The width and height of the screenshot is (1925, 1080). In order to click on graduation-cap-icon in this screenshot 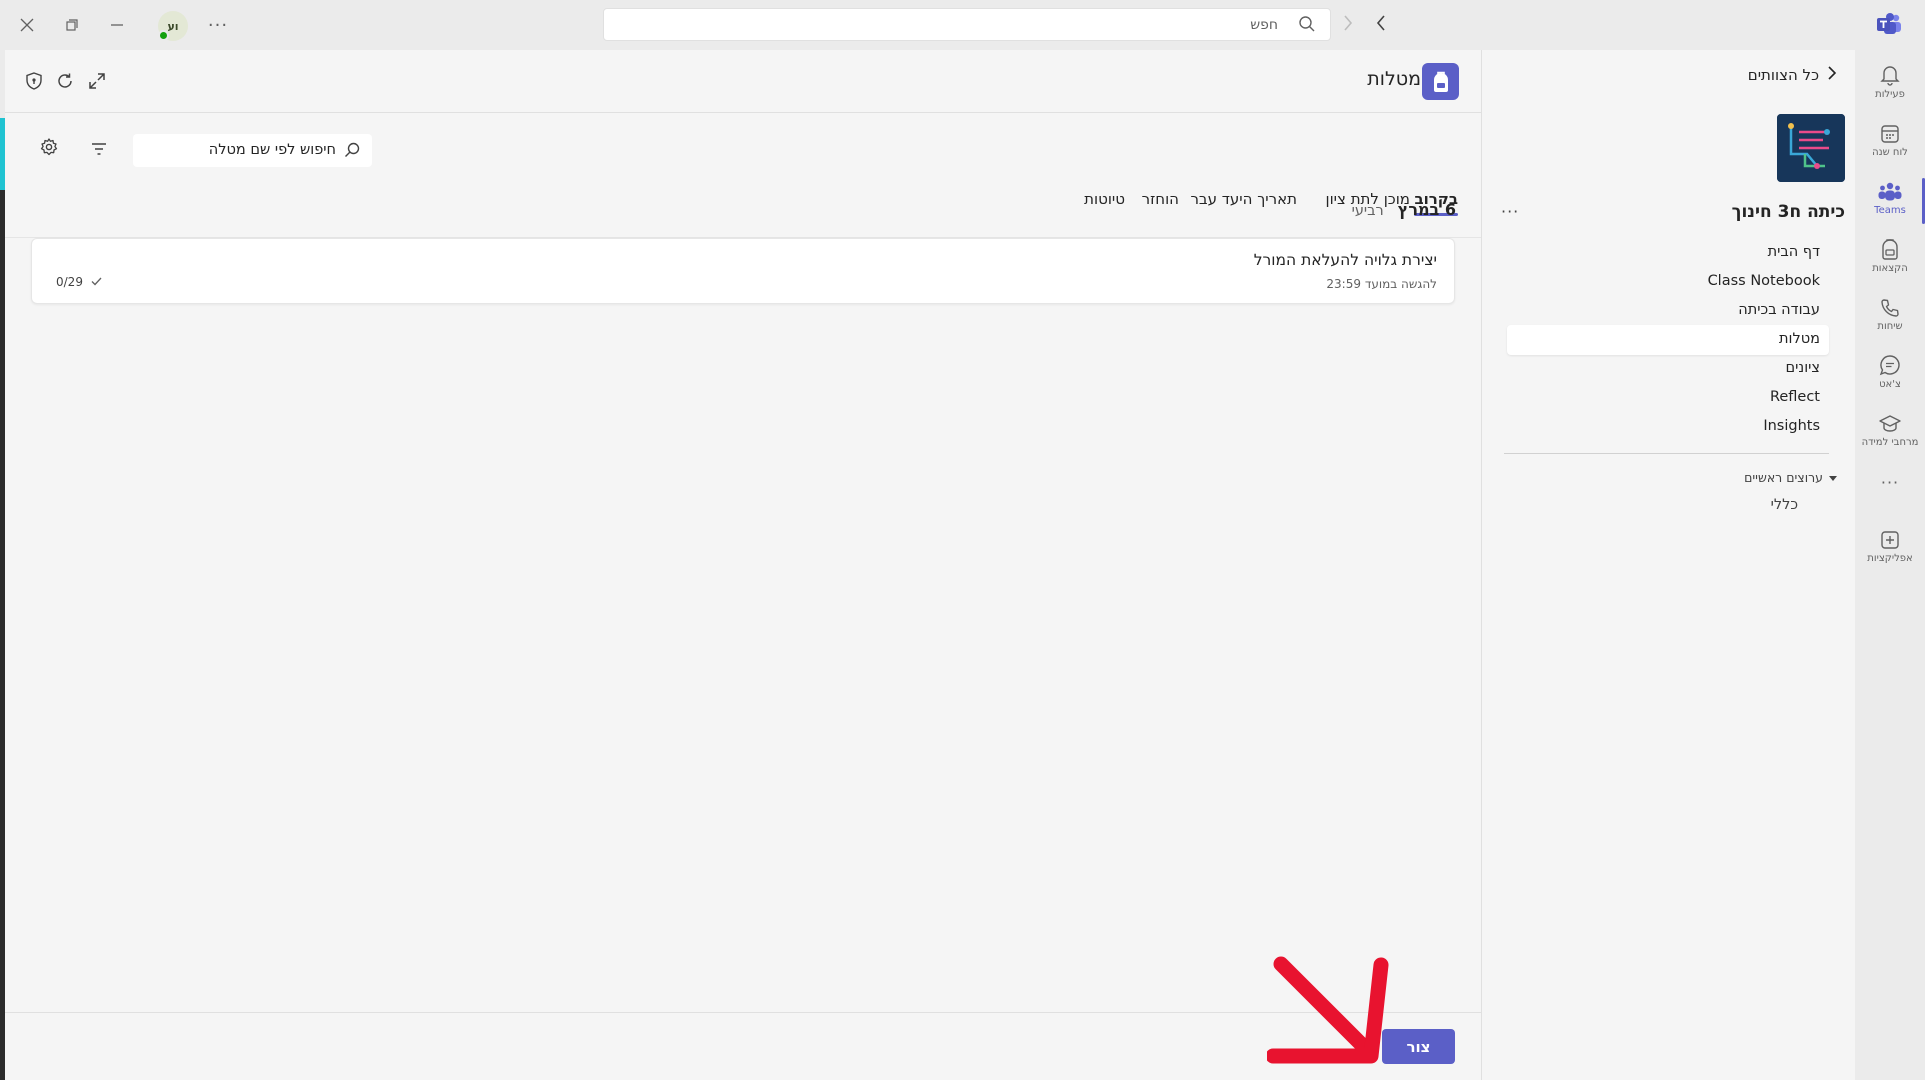, I will do `click(1890, 420)`.